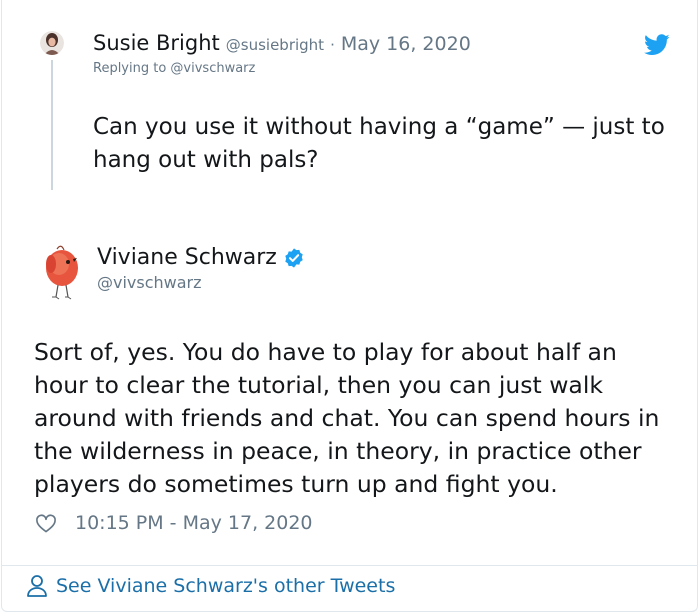 The height and width of the screenshot is (613, 700). I want to click on thread-connector-line, so click(52, 125).